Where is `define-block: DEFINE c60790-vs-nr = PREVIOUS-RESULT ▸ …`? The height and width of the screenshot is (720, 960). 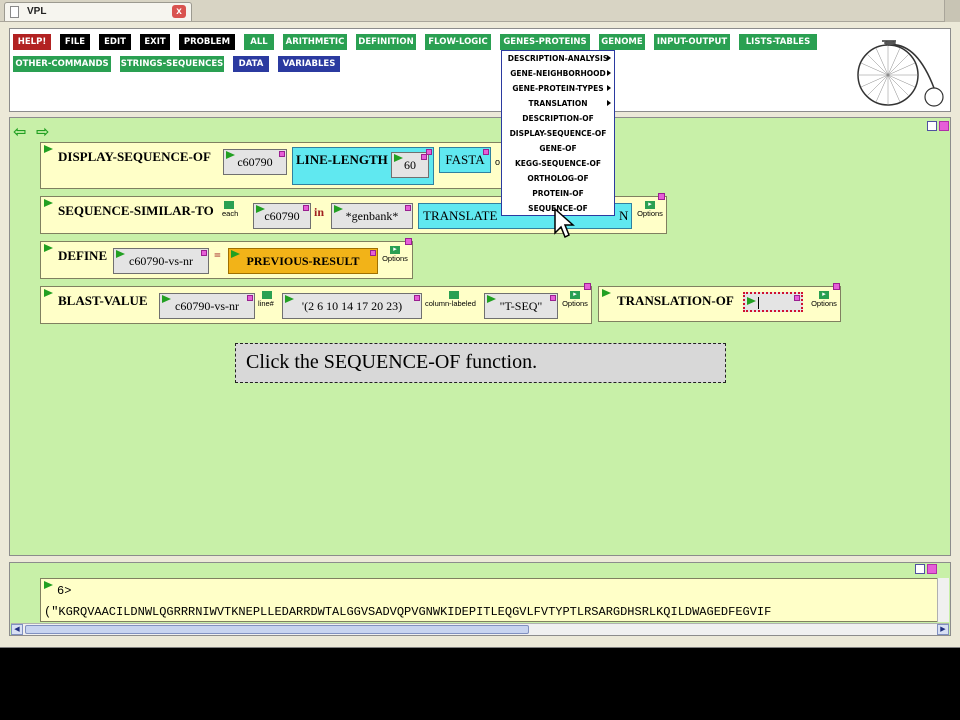 define-block: DEFINE c60790-vs-nr = PREVIOUS-RESULT ▸ … is located at coordinates (226, 258).